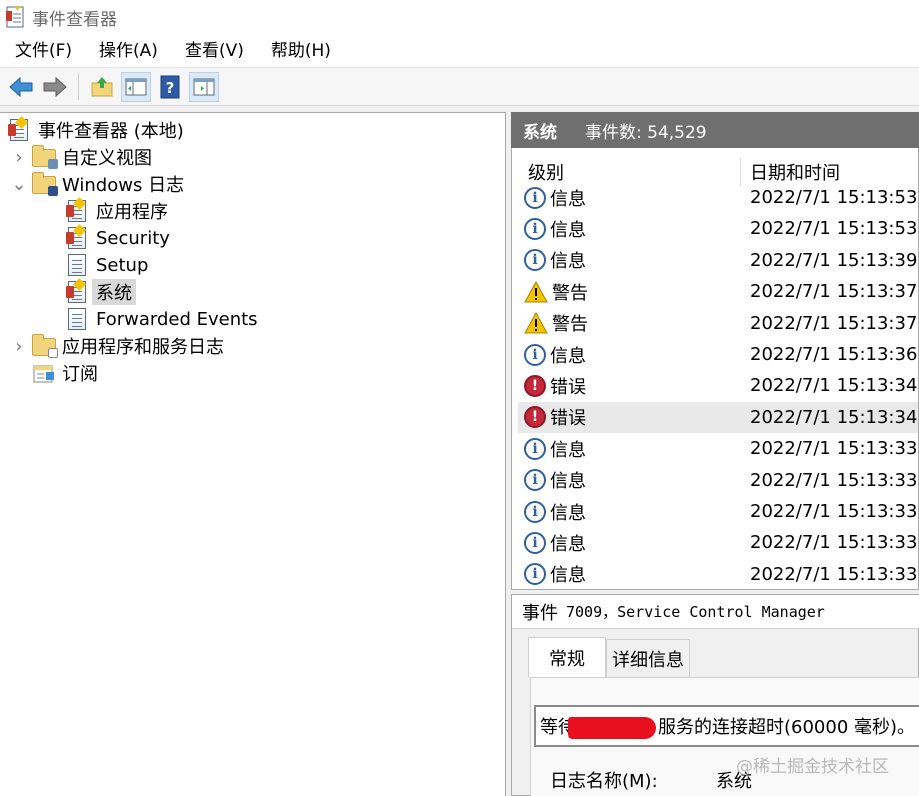 The image size is (919, 796). Describe the element at coordinates (177, 319) in the screenshot. I see `tree-item-label: Forwarded Events` at that location.